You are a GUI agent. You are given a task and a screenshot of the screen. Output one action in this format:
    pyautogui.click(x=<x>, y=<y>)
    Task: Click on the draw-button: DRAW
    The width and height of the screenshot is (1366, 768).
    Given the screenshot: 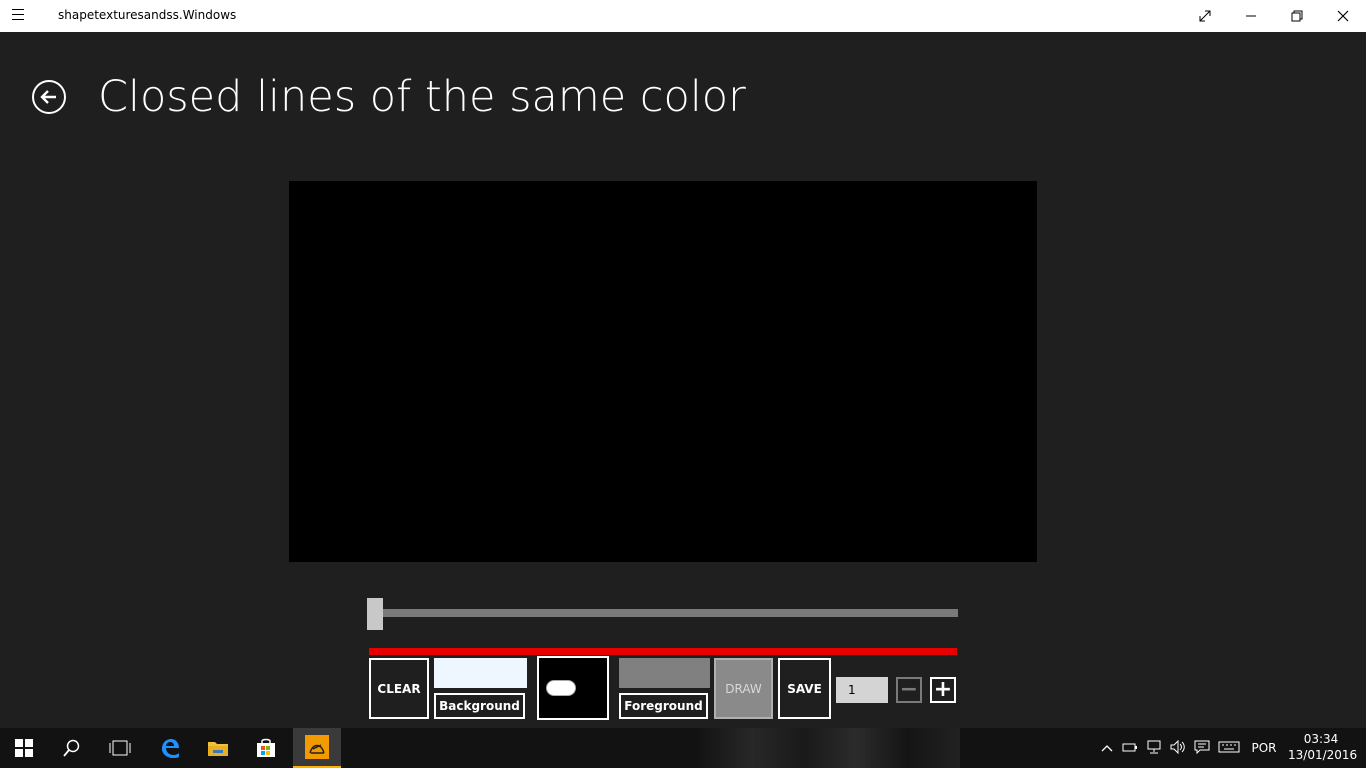 What is the action you would take?
    pyautogui.click(x=743, y=688)
    